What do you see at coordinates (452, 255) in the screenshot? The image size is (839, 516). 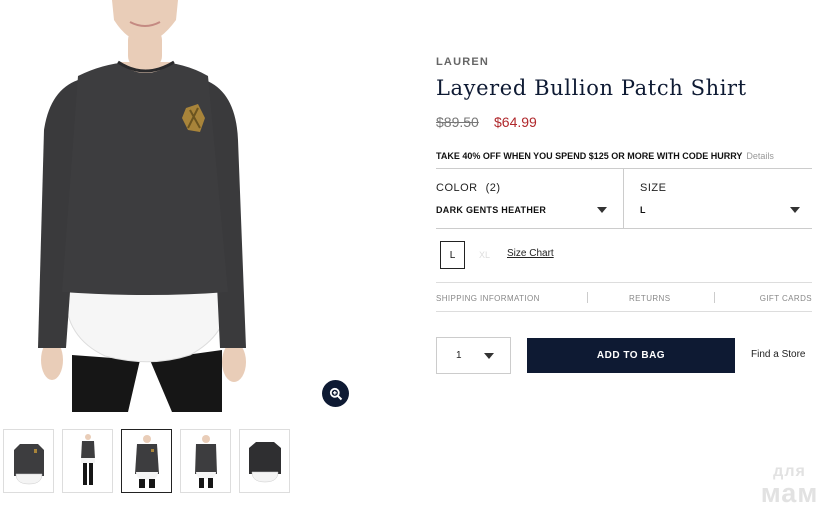 I see `size-swatch-l: L` at bounding box center [452, 255].